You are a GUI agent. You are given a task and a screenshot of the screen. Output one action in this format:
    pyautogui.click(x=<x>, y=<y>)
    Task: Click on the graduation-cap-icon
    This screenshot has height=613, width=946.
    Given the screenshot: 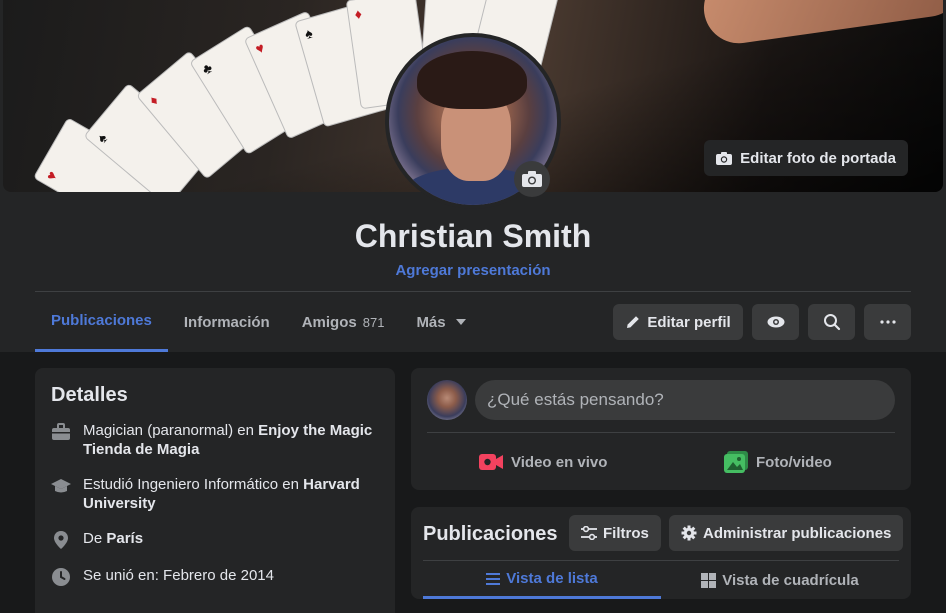 What is the action you would take?
    pyautogui.click(x=61, y=486)
    